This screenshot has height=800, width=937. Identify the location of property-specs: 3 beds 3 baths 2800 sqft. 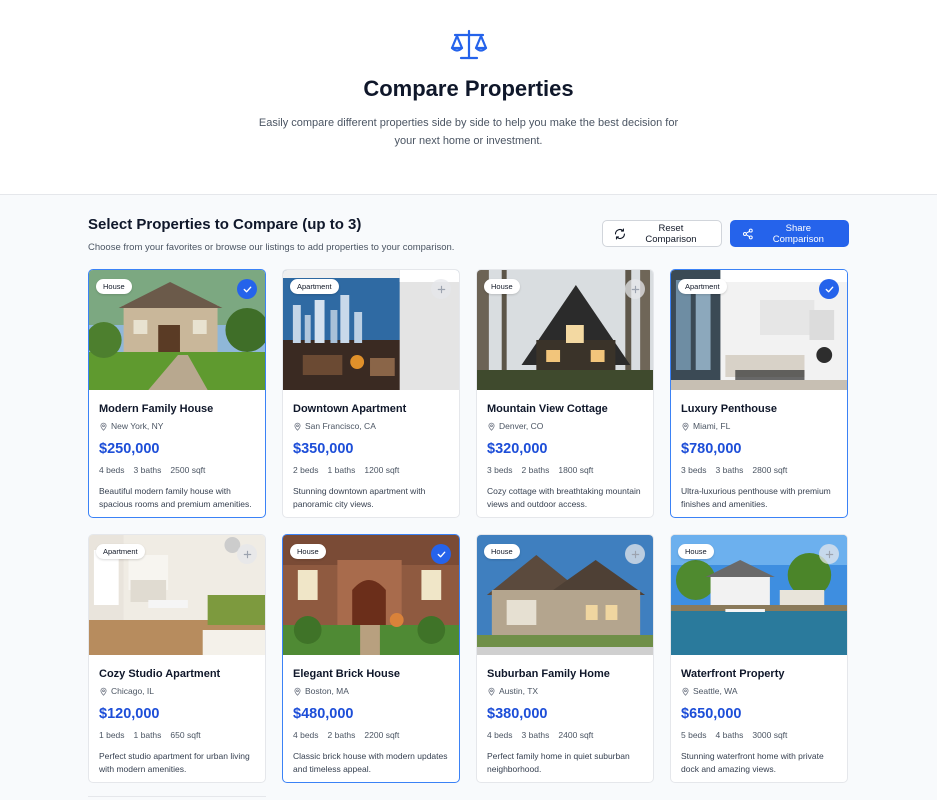
(759, 470).